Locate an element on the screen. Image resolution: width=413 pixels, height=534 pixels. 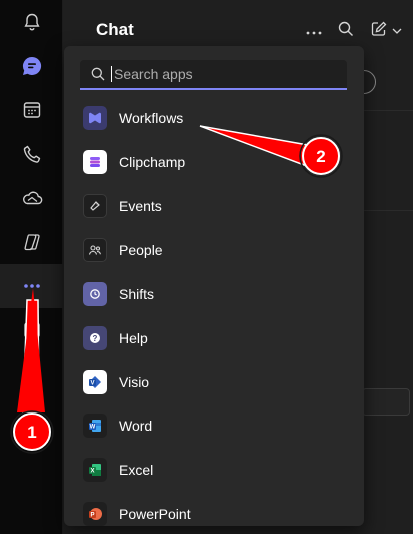
word-icon: W is located at coordinates (95, 426).